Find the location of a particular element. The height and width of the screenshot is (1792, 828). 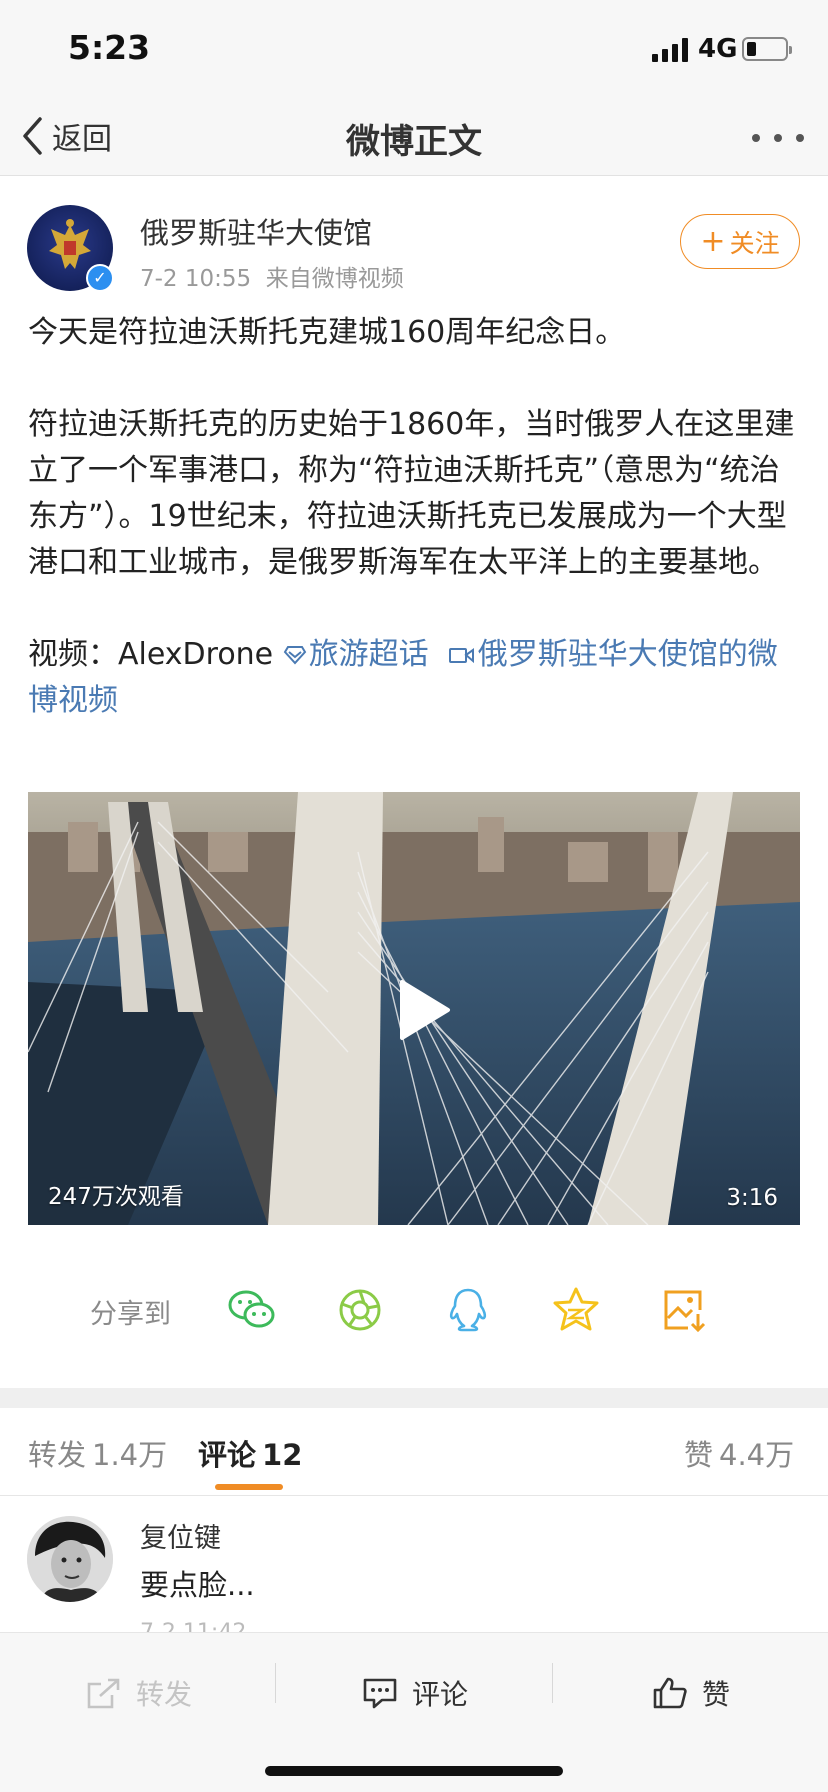

save-image-icon is located at coordinates (684, 1310).